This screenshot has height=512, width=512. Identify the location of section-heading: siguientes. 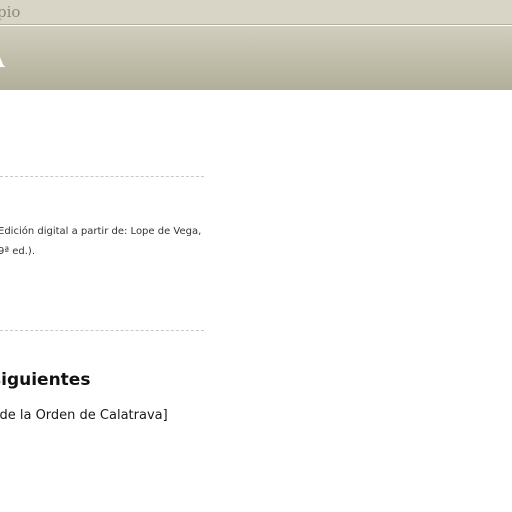
(45, 380).